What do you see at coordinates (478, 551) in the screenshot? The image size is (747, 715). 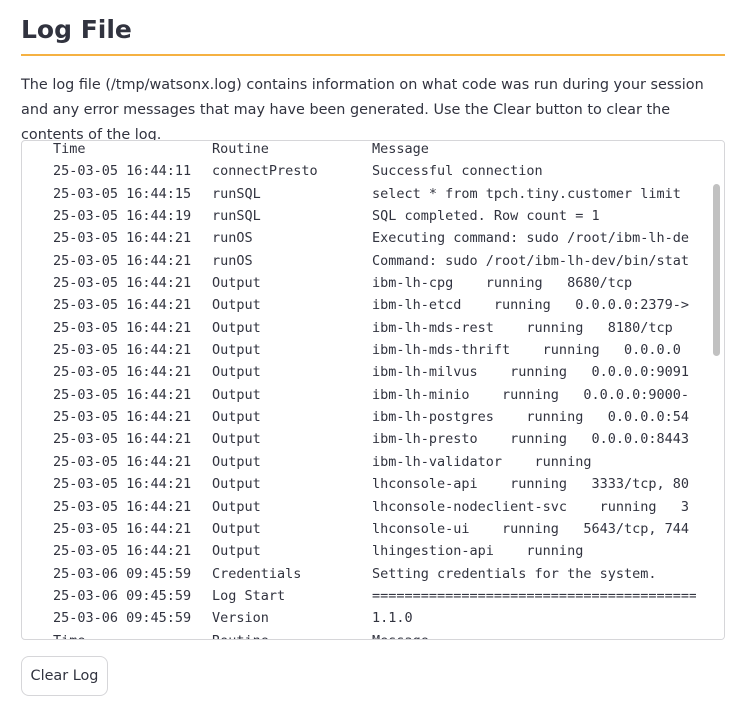 I see `log-message: lhingestion-api running` at bounding box center [478, 551].